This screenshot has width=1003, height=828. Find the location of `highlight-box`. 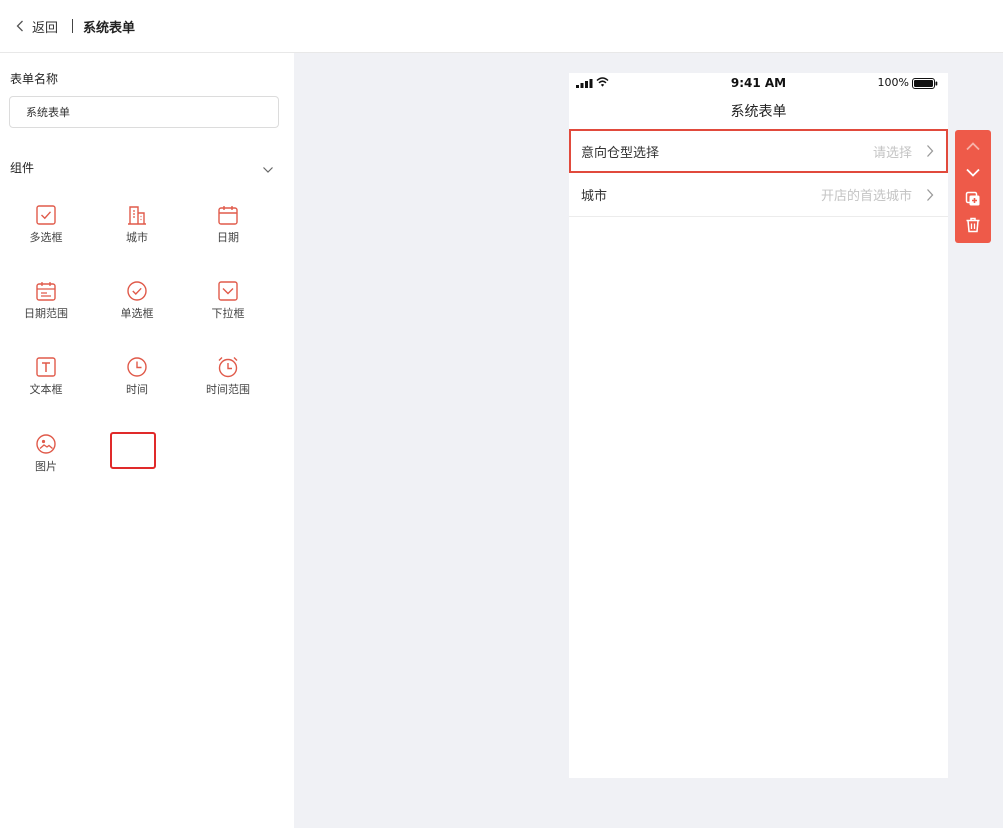

highlight-box is located at coordinates (133, 450).